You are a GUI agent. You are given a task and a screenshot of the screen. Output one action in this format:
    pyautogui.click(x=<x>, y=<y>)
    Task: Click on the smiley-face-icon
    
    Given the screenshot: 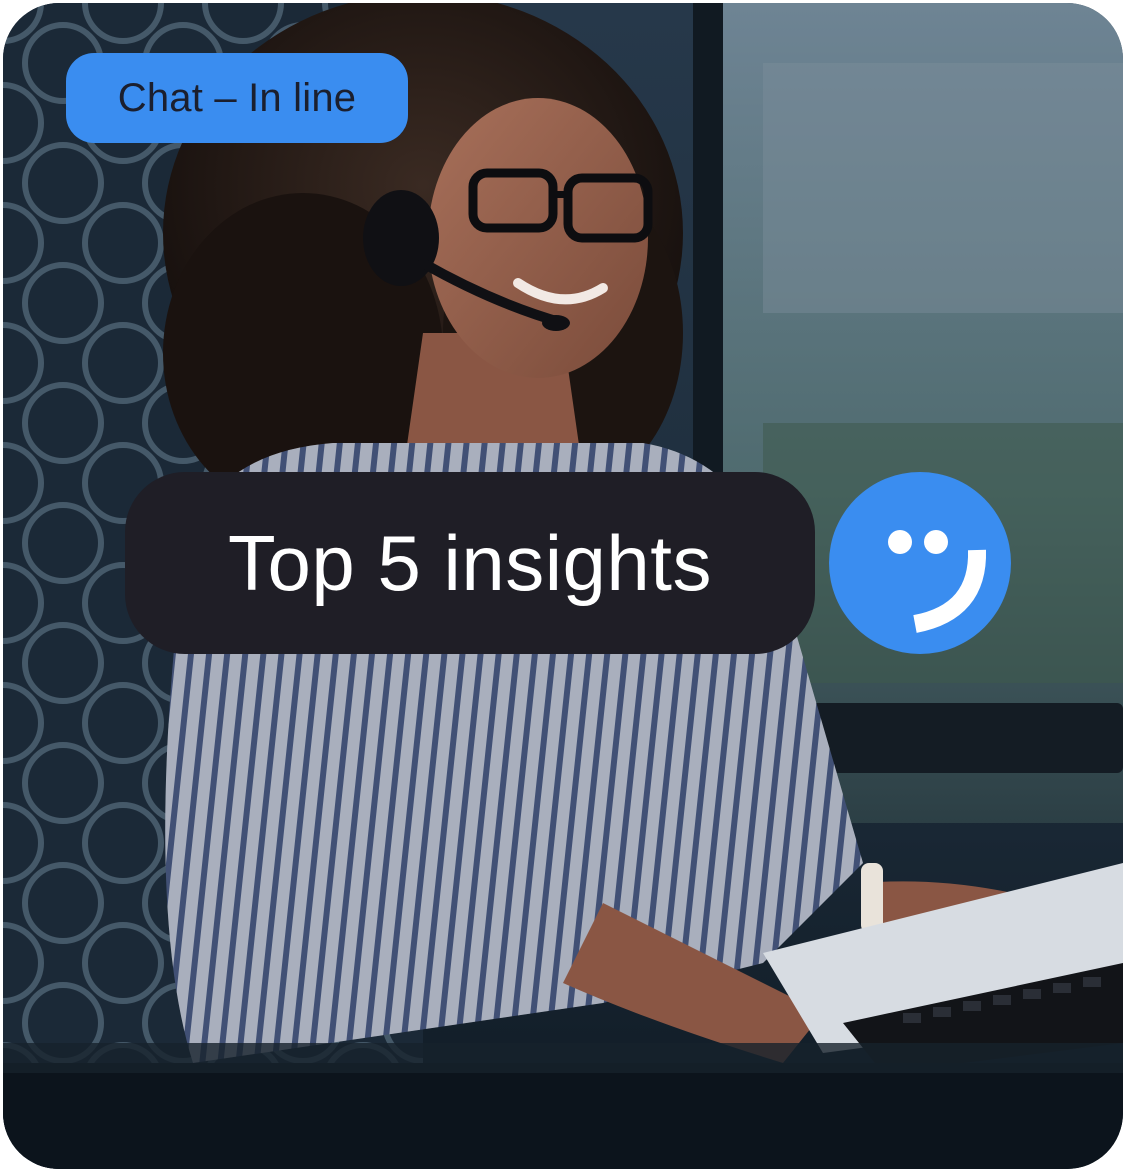 What is the action you would take?
    pyautogui.click(x=937, y=581)
    